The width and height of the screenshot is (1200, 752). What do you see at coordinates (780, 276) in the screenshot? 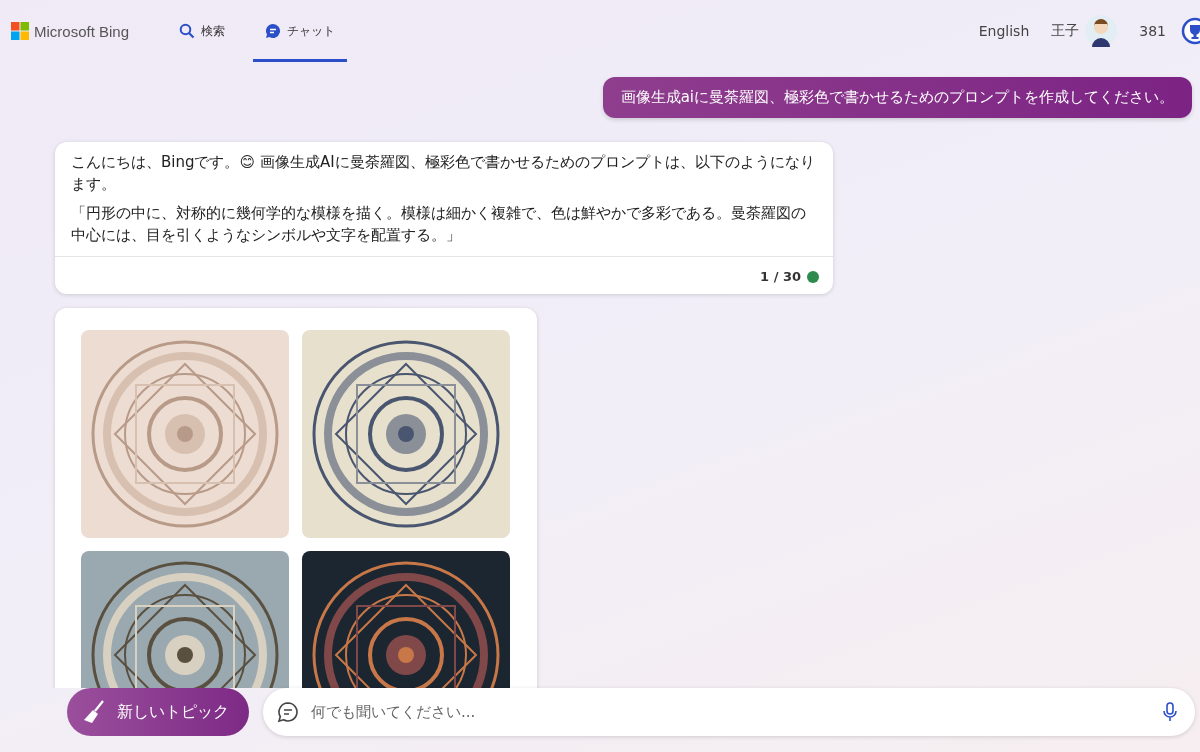
I see `turn-counter: 1 / 30` at bounding box center [780, 276].